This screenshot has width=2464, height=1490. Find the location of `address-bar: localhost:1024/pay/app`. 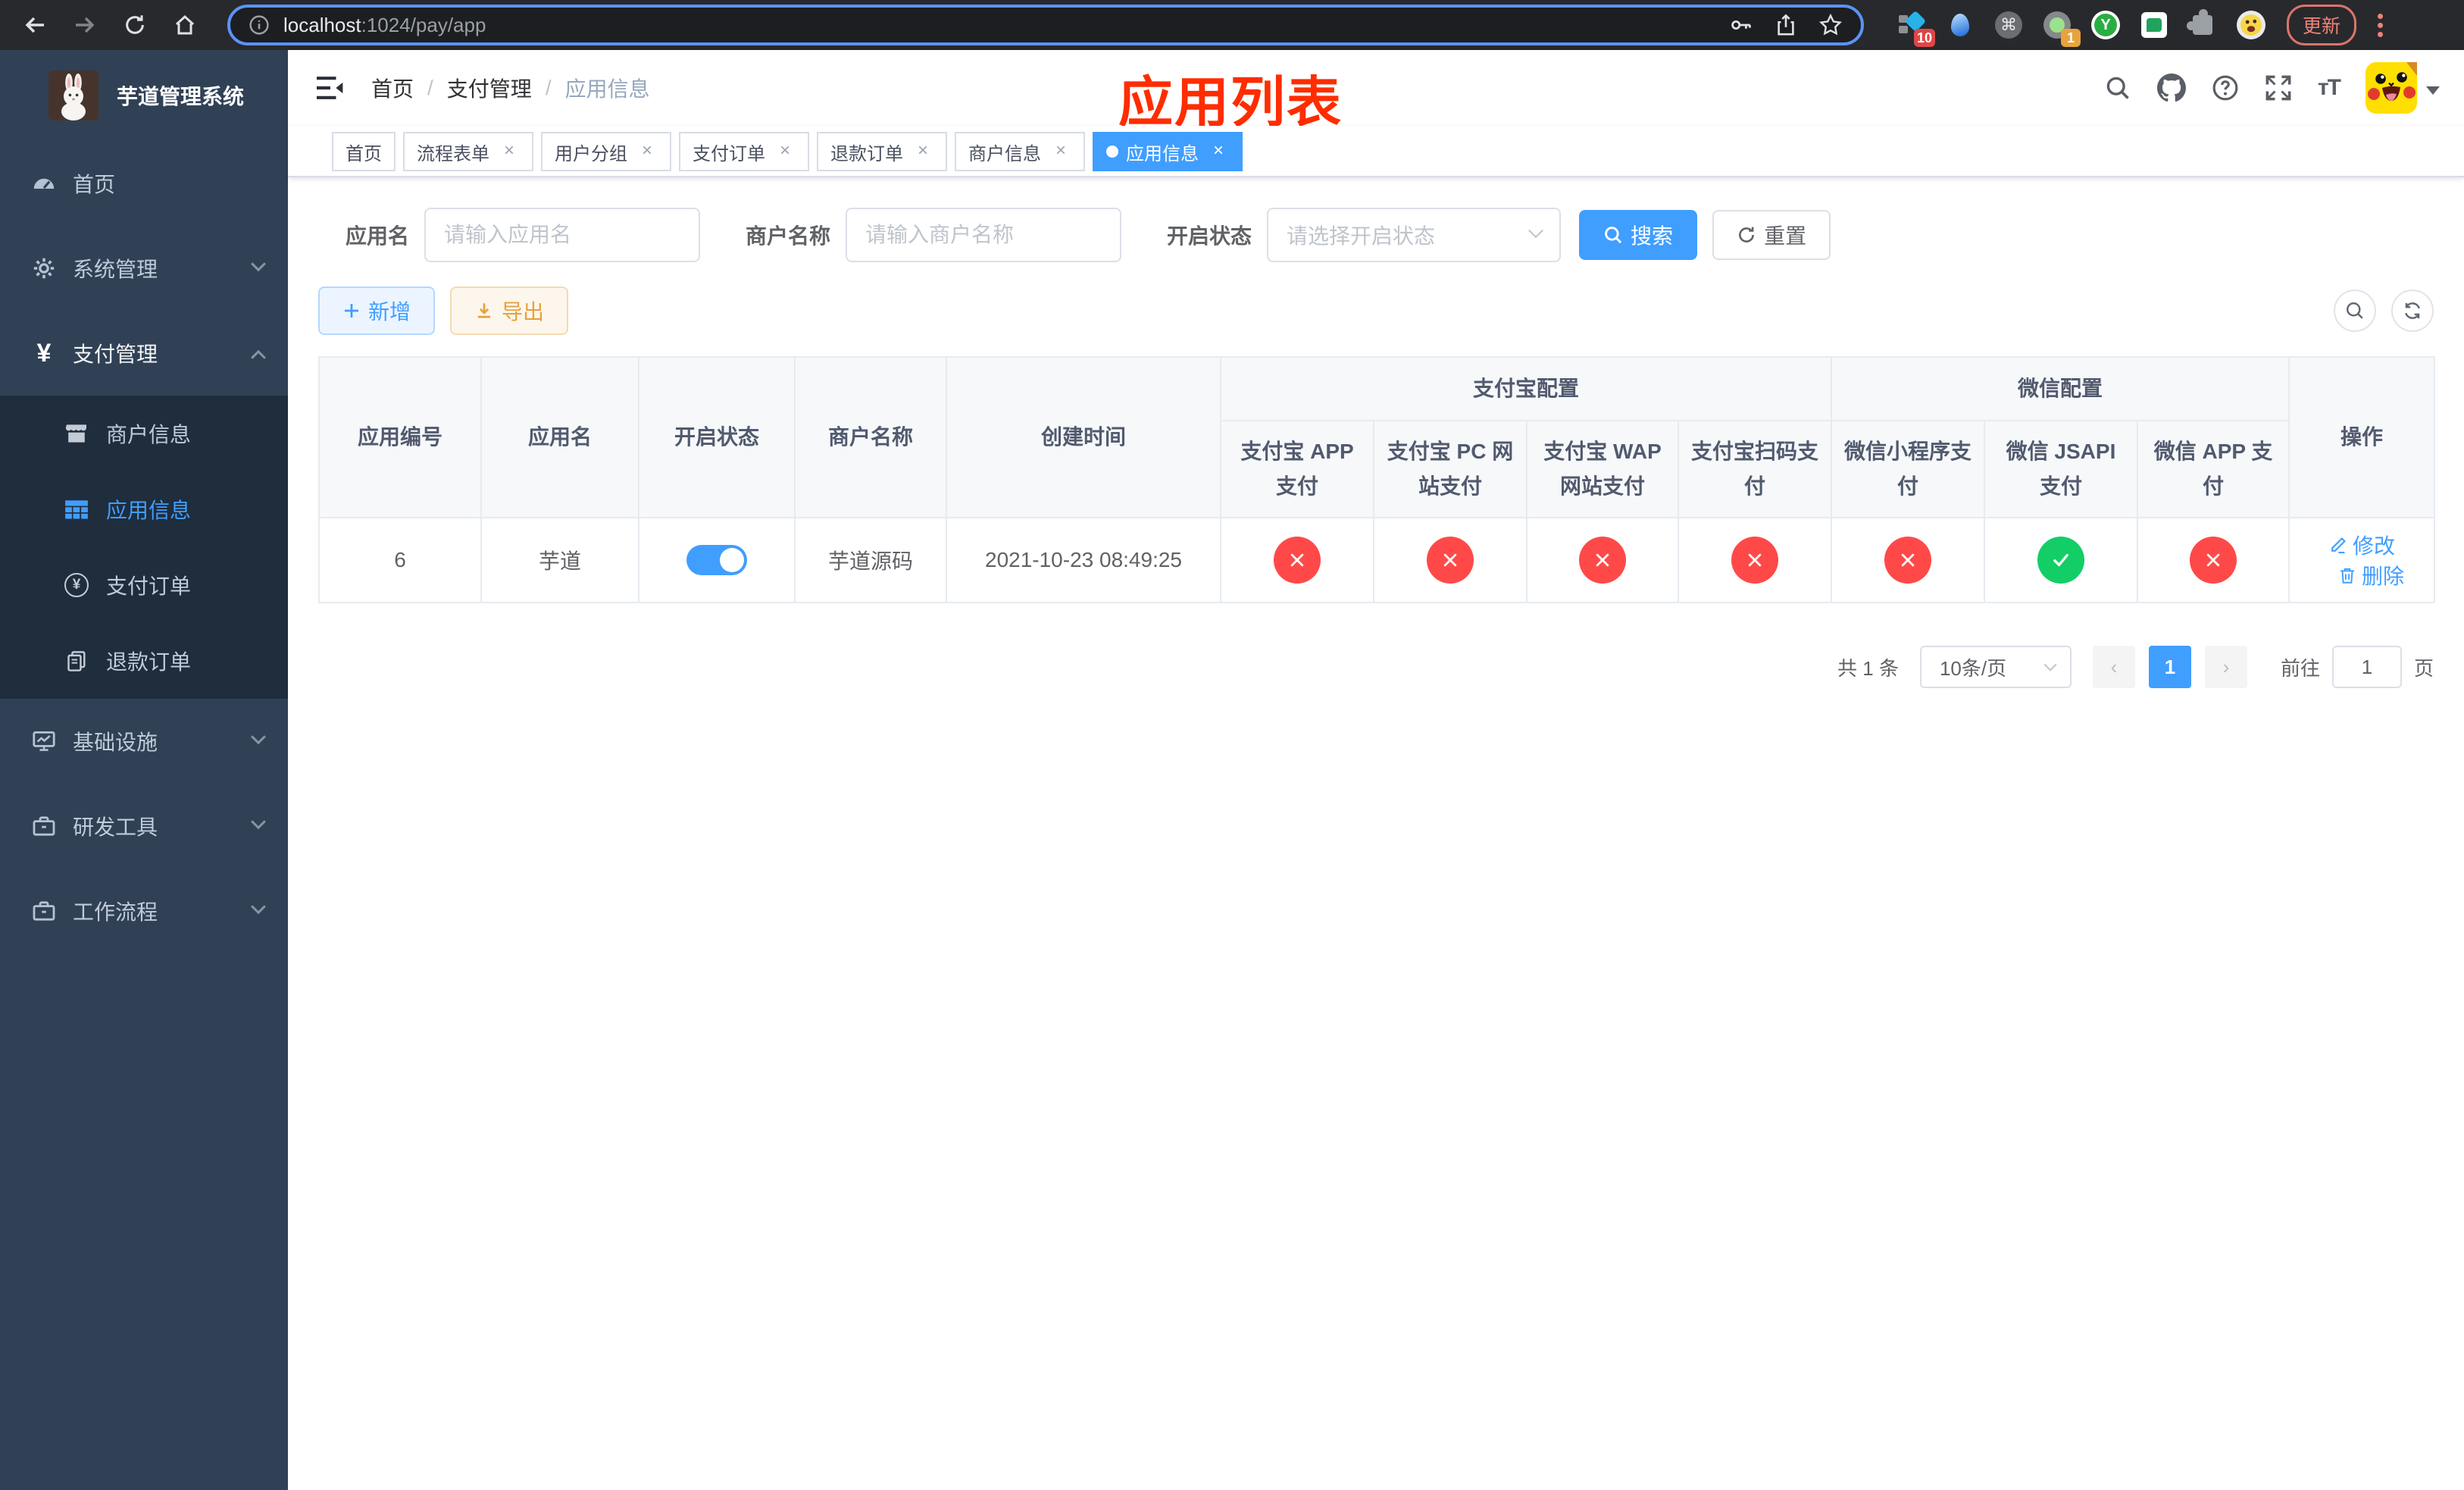

address-bar: localhost:1024/pay/app is located at coordinates (1045, 25).